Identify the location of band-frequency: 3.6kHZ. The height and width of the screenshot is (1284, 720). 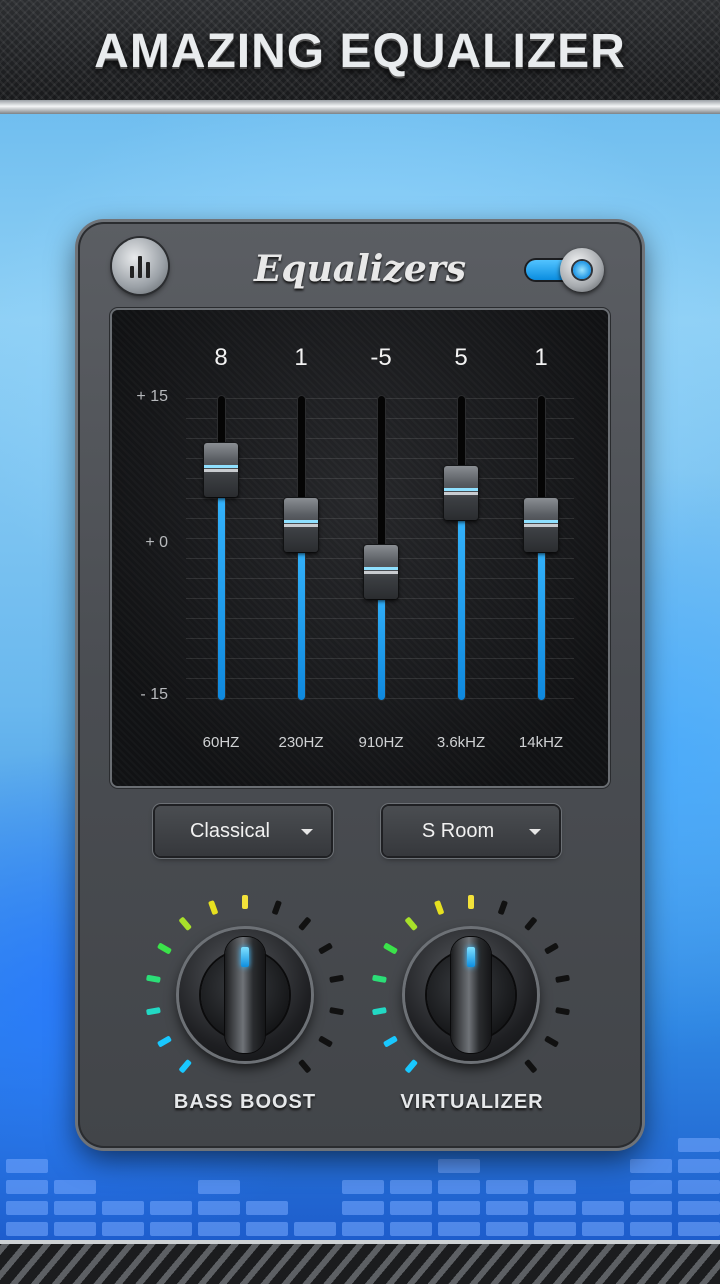
(461, 742).